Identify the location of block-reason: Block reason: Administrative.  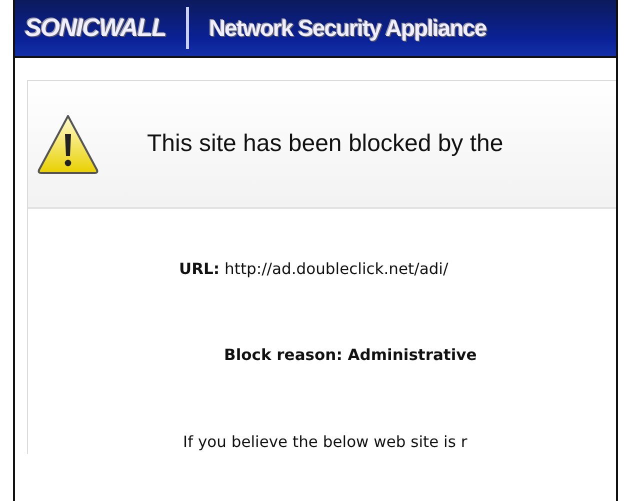
(350, 355).